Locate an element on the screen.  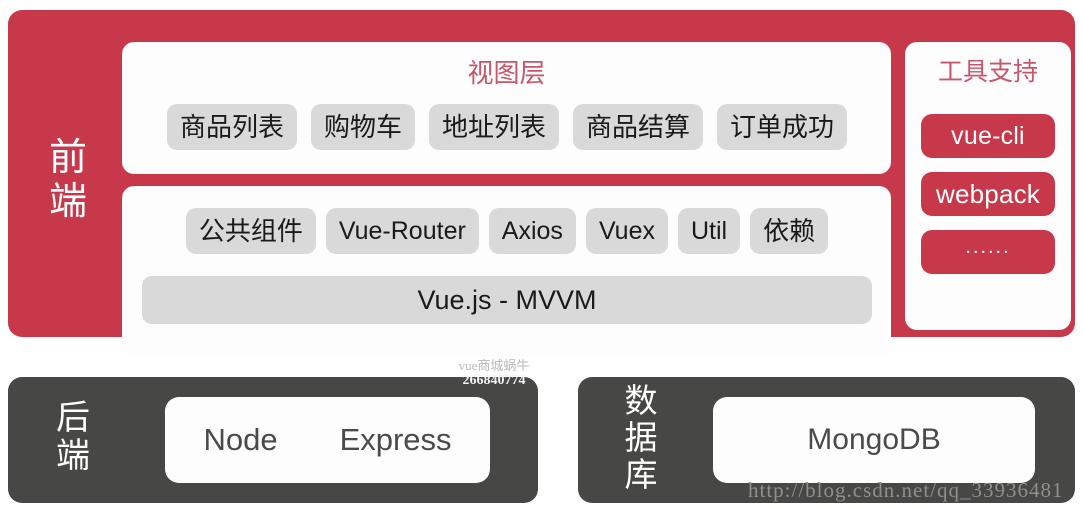
database-panel: 数 据 库 MongoDB is located at coordinates (826, 440).